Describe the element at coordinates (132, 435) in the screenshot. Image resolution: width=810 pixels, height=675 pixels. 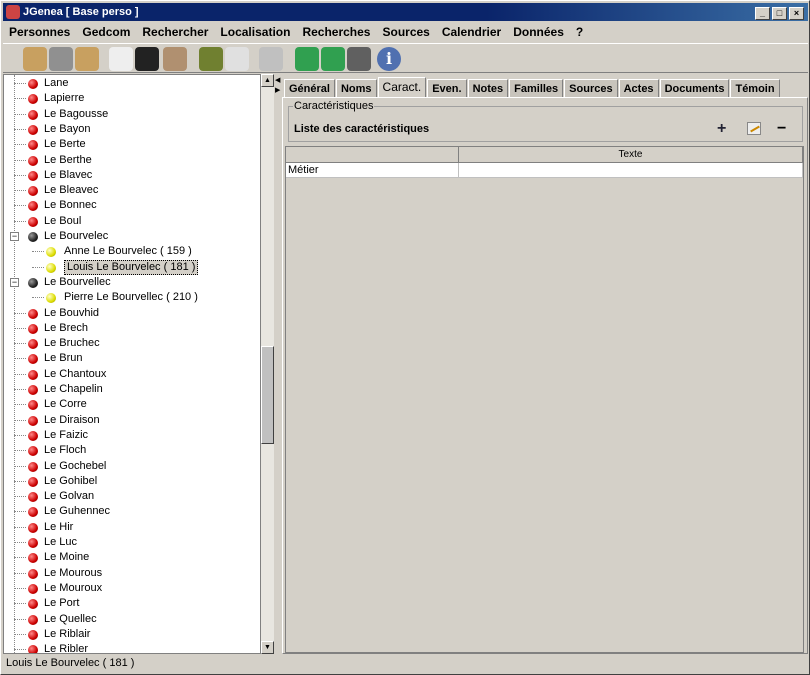
I see `tree-item: Le Faizic` at that location.